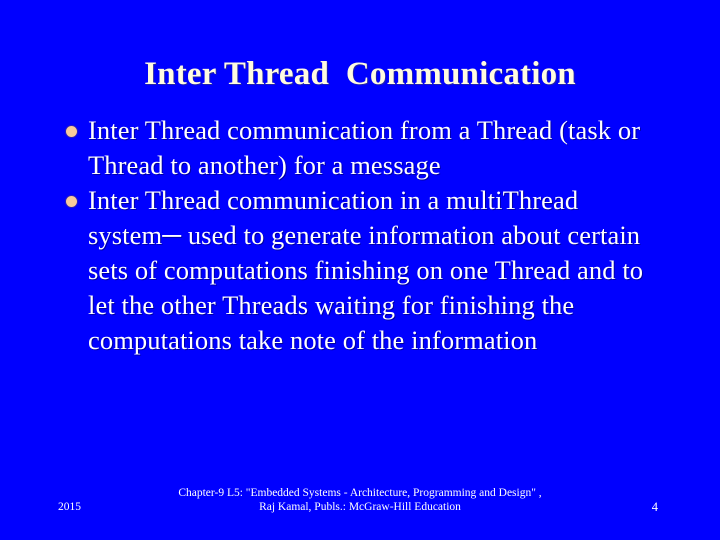  I want to click on page-title: Inter Thread Communication, so click(360, 74).